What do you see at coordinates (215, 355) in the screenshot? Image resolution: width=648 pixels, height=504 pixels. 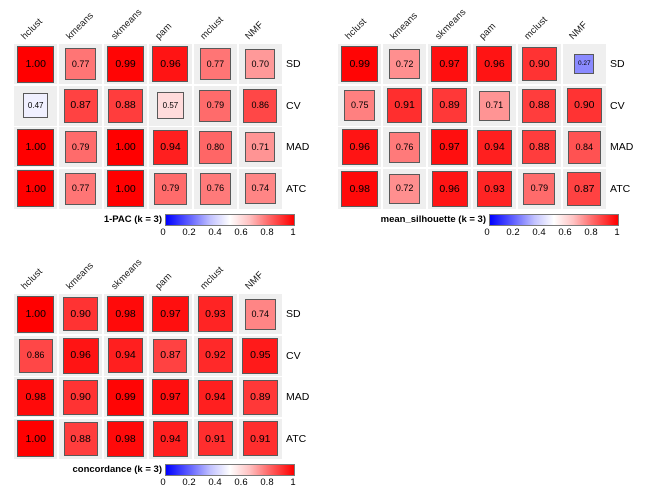 I see `heatmap-cell: 0.92` at bounding box center [215, 355].